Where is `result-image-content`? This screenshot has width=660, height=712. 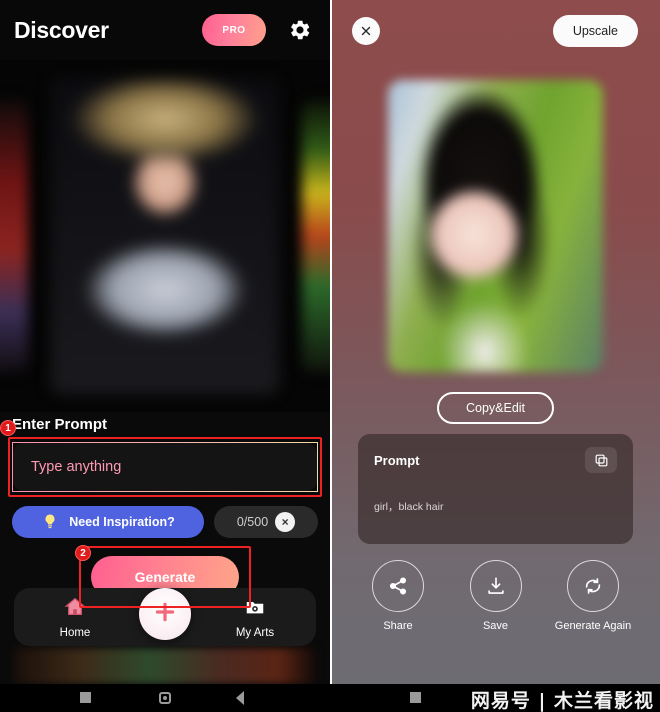
result-image-content is located at coordinates (495, 226).